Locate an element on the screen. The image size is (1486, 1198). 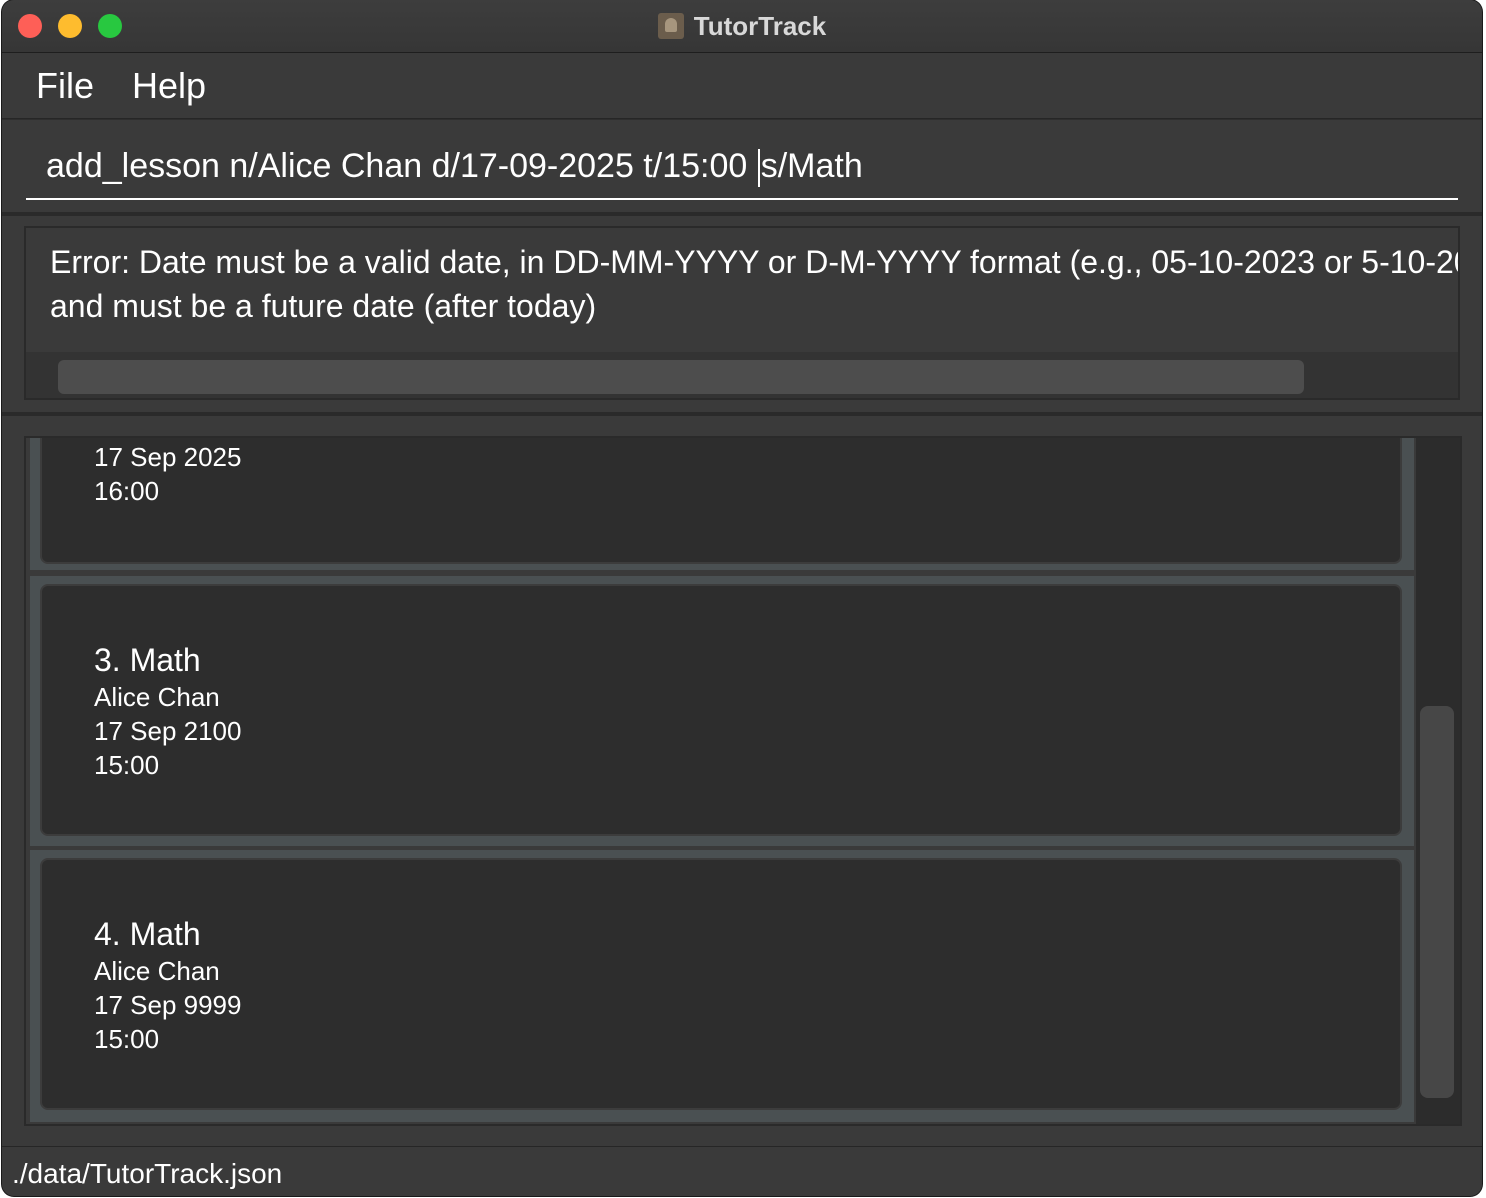
lesson-date: 17 Sep 2100 is located at coordinates (168, 731).